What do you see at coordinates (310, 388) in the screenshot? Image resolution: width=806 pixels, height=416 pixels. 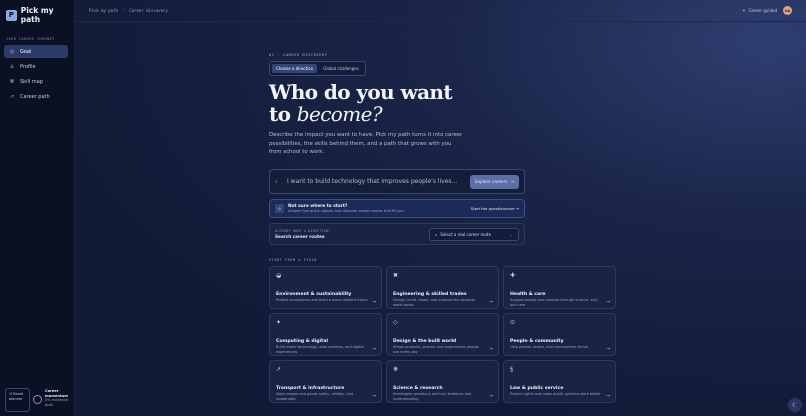 I see `field-title: Transport & infrastructure` at bounding box center [310, 388].